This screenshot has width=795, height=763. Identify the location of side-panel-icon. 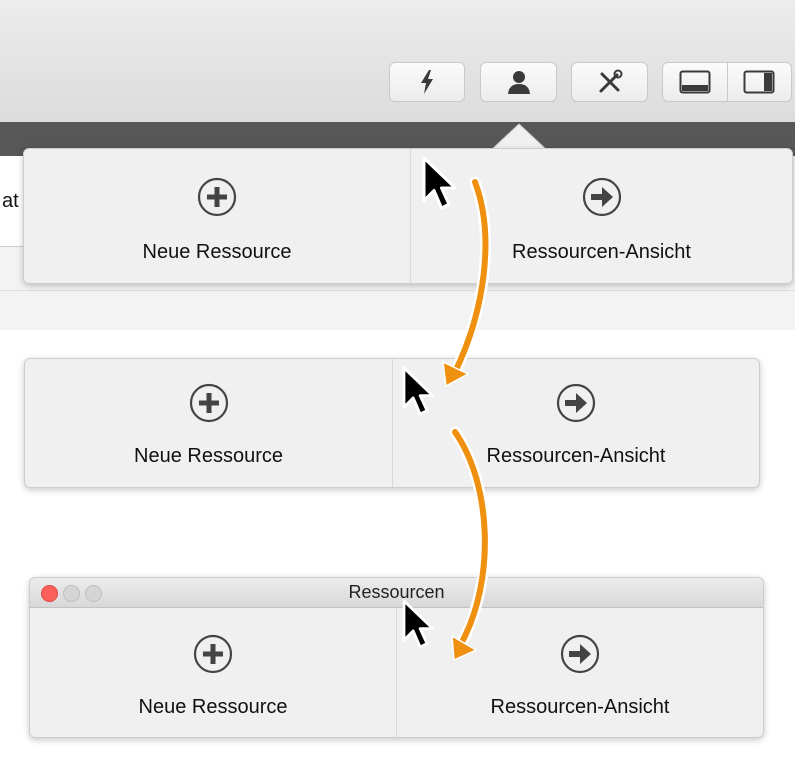
(759, 82).